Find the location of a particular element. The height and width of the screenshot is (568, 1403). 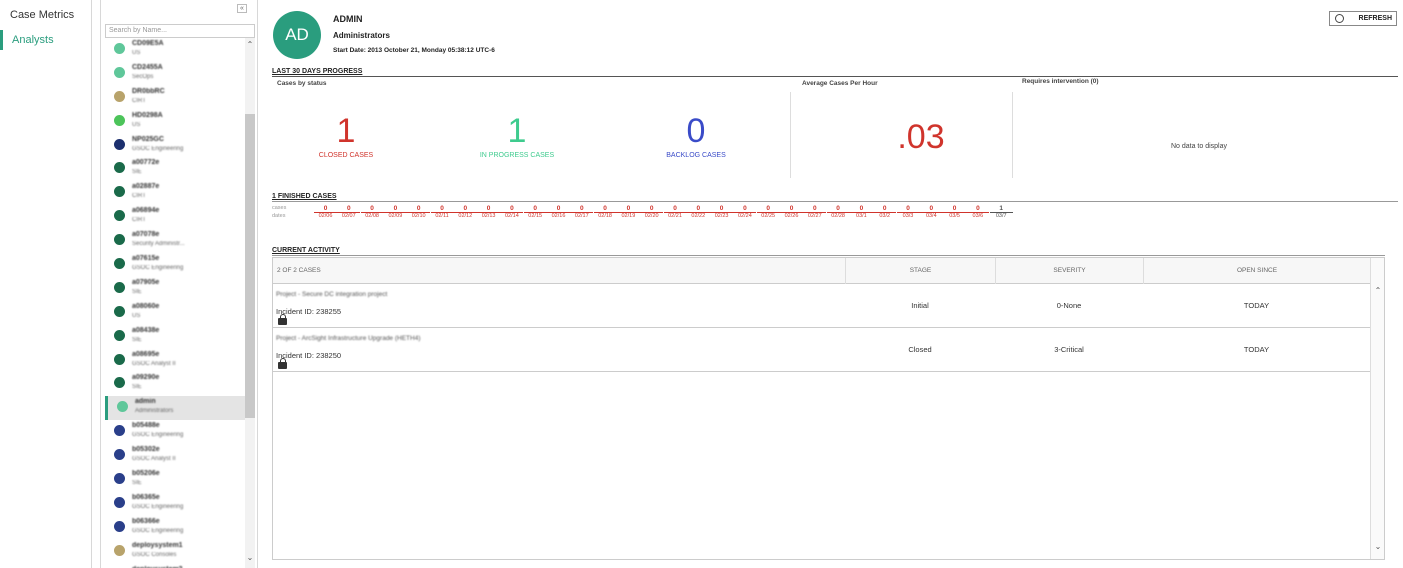

timeline-day: 0 03/1 is located at coordinates (861, 212).